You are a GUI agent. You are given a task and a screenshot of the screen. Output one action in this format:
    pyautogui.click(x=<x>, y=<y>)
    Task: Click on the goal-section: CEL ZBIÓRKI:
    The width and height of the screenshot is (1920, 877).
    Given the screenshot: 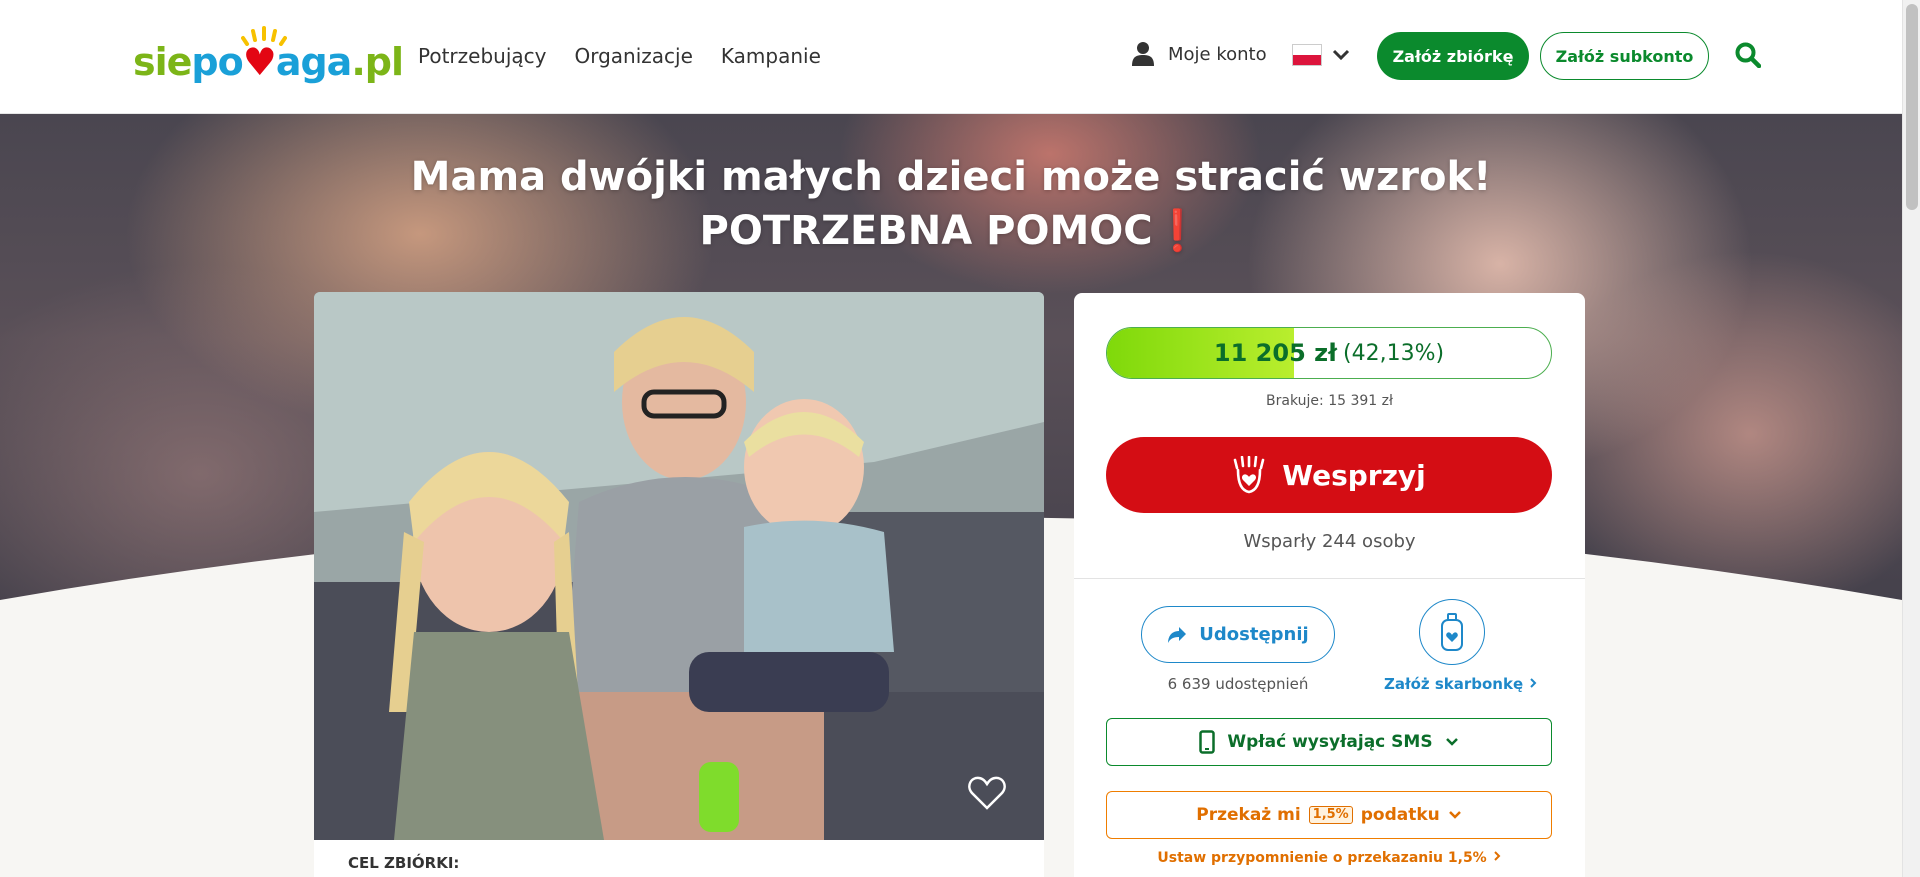 What is the action you would take?
    pyautogui.click(x=679, y=858)
    